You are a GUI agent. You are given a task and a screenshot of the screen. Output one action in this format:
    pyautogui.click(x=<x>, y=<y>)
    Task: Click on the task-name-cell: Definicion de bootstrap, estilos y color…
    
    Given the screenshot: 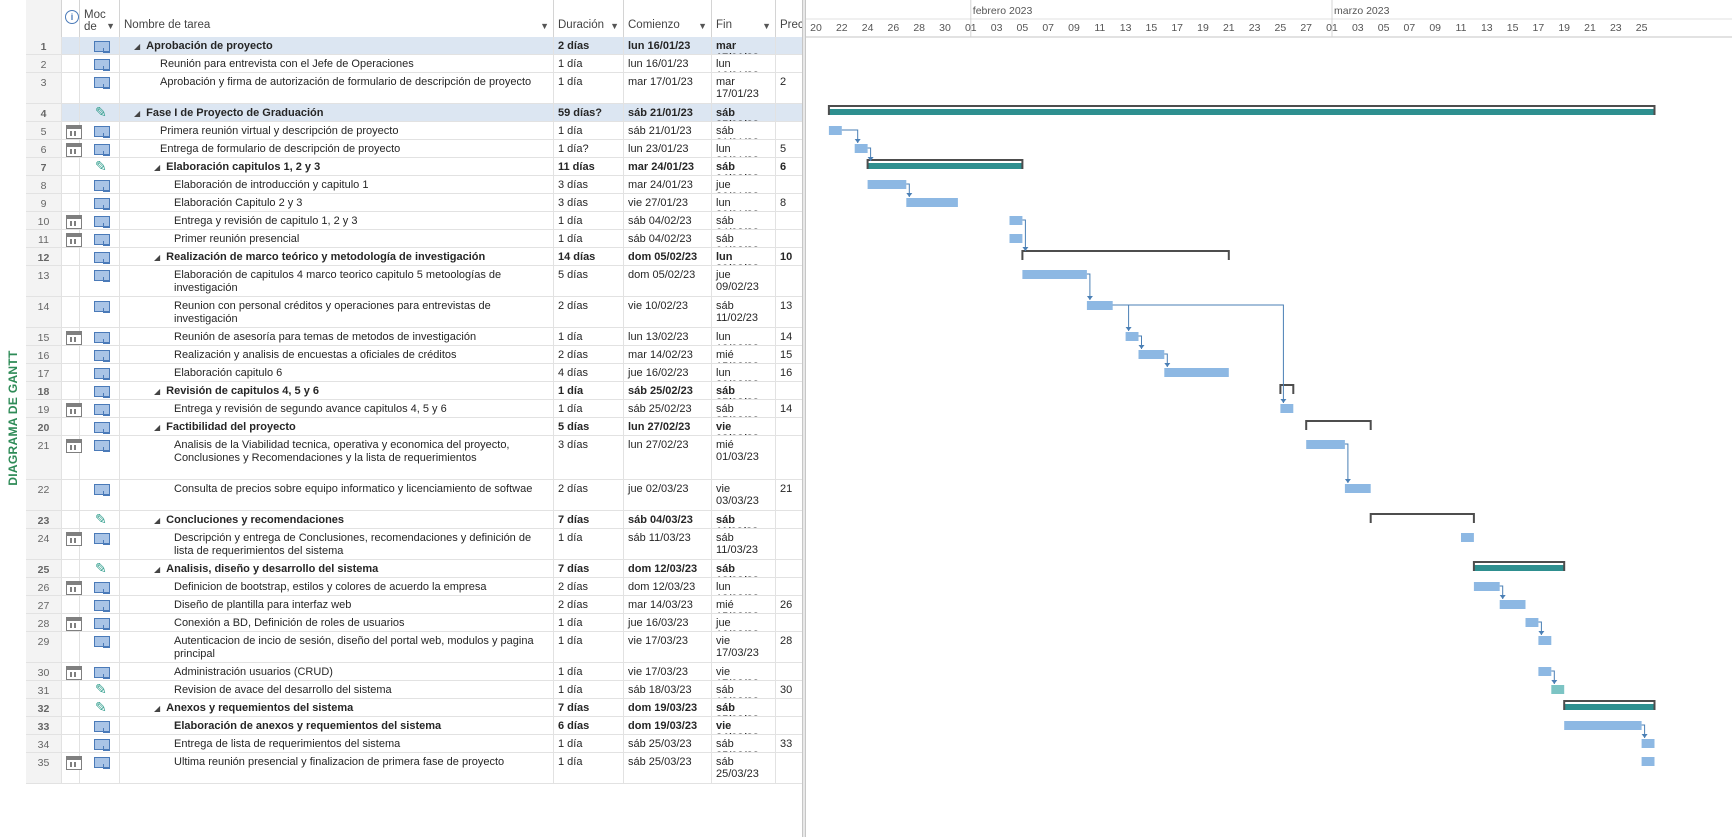 What is the action you would take?
    pyautogui.click(x=337, y=586)
    